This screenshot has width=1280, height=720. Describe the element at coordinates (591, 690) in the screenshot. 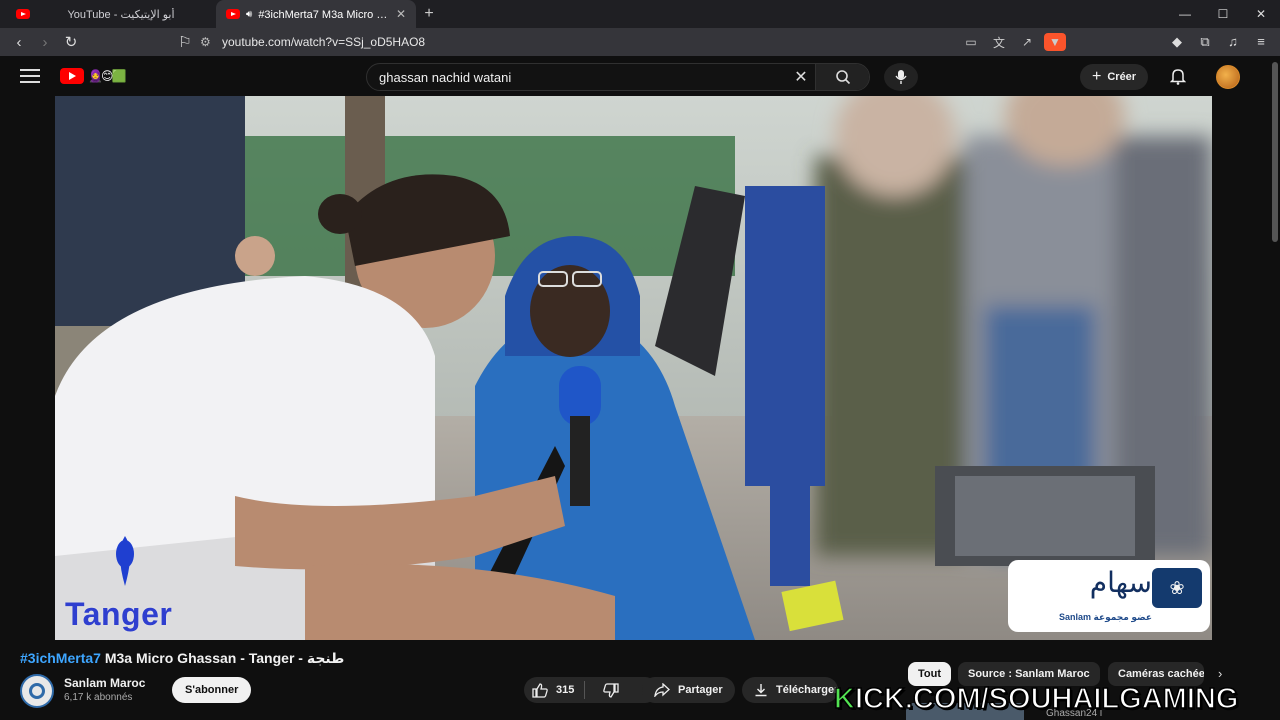

I see `like-dislike-group: 315` at that location.